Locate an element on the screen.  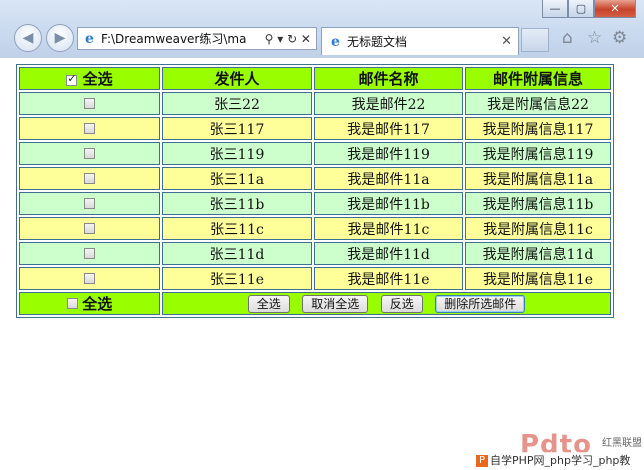
watermark: Pdto 红黑联盟 P 自学PHP网_php学习_php教 is located at coordinates (560, 450).